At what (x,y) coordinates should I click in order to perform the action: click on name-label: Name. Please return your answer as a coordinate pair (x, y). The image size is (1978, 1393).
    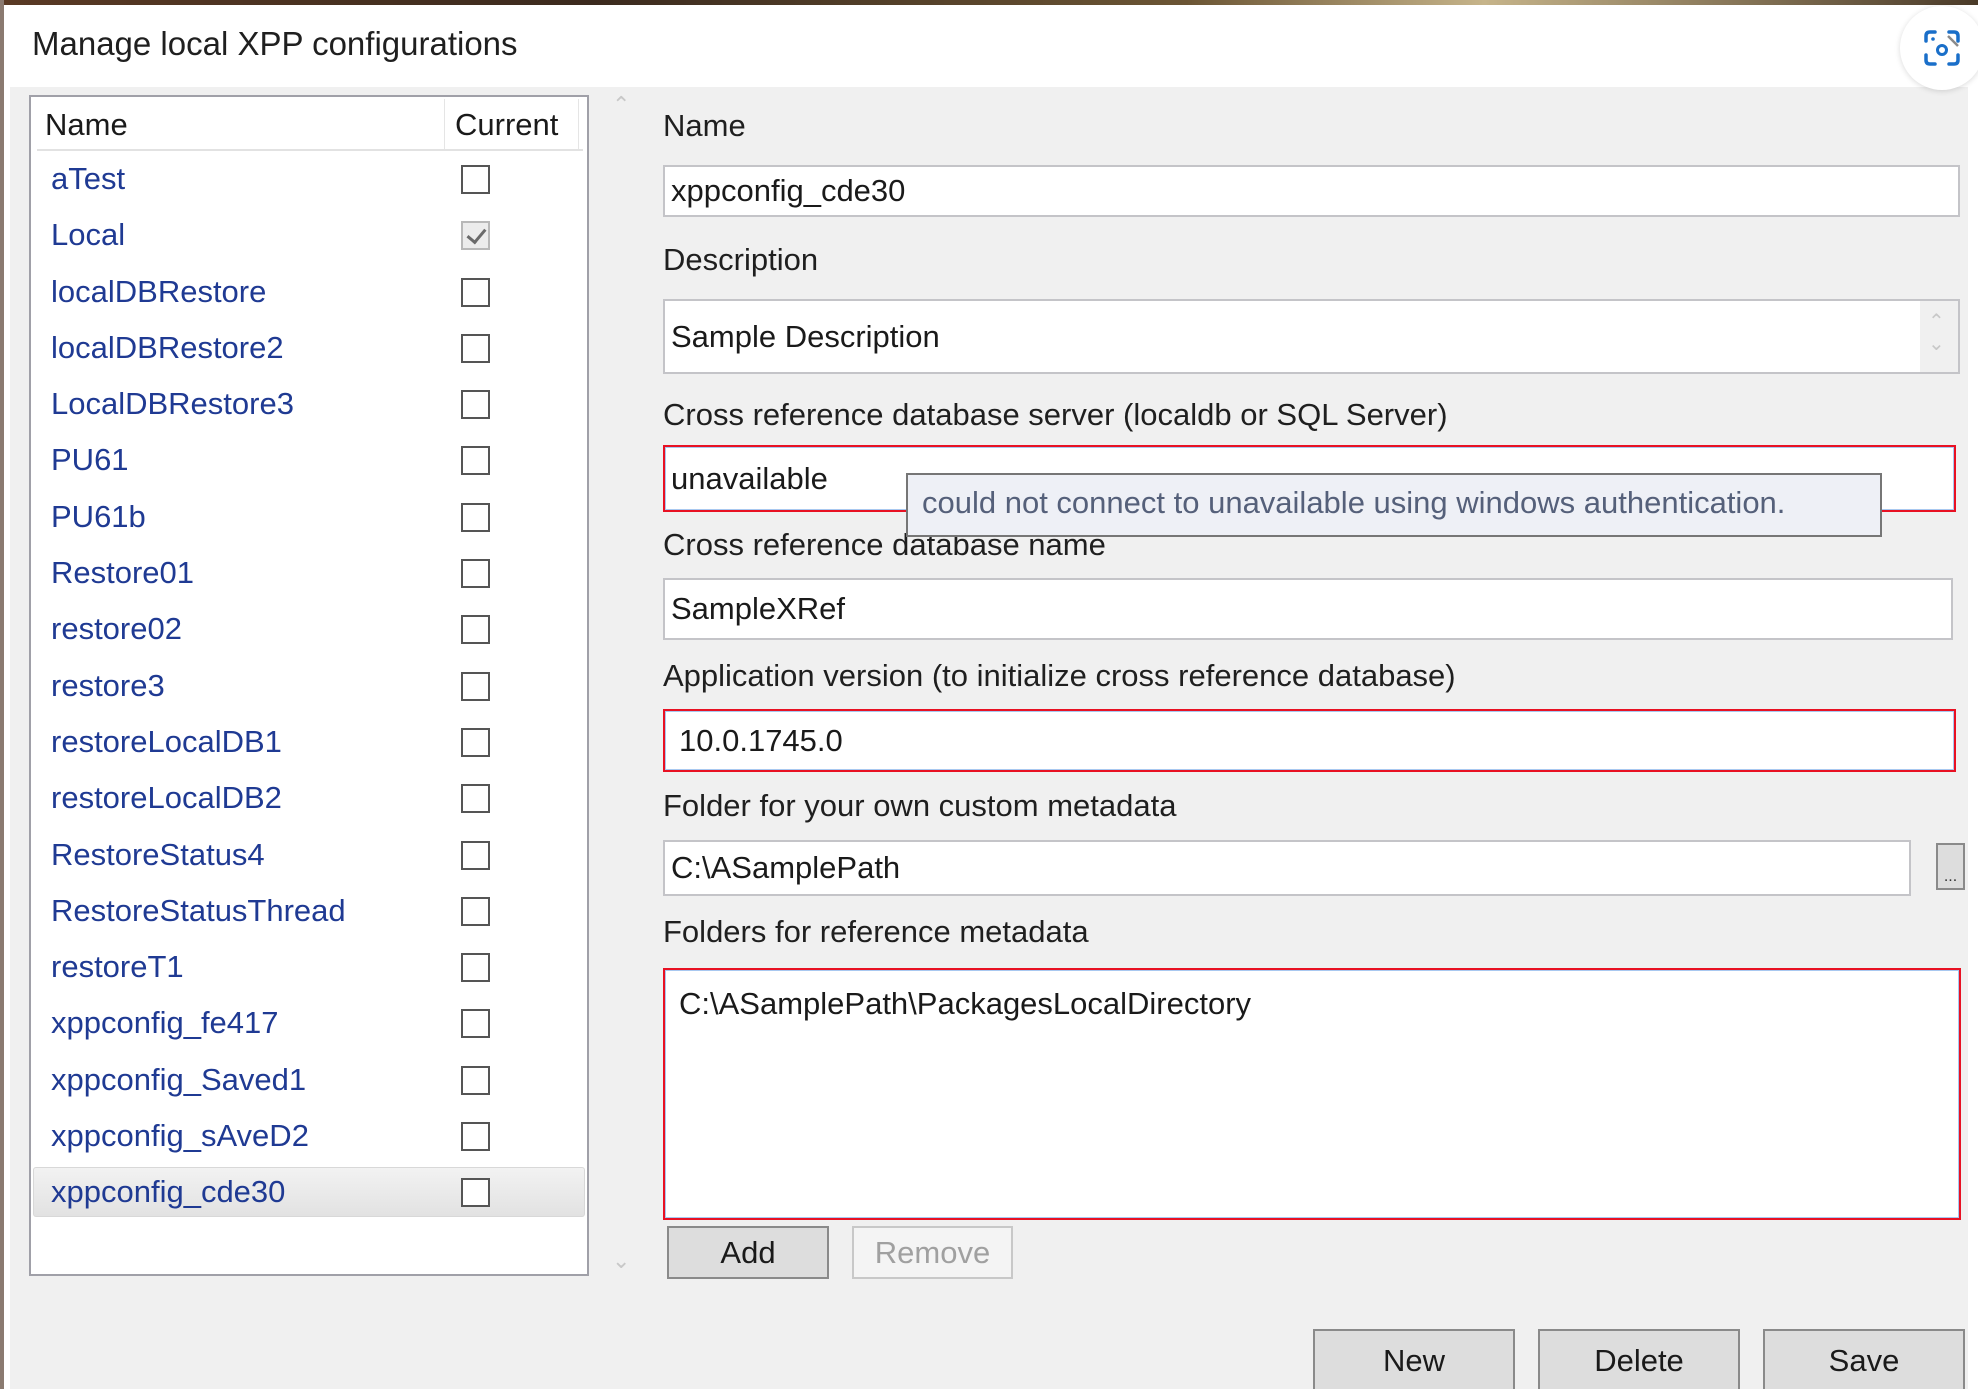
    Looking at the image, I should click on (704, 125).